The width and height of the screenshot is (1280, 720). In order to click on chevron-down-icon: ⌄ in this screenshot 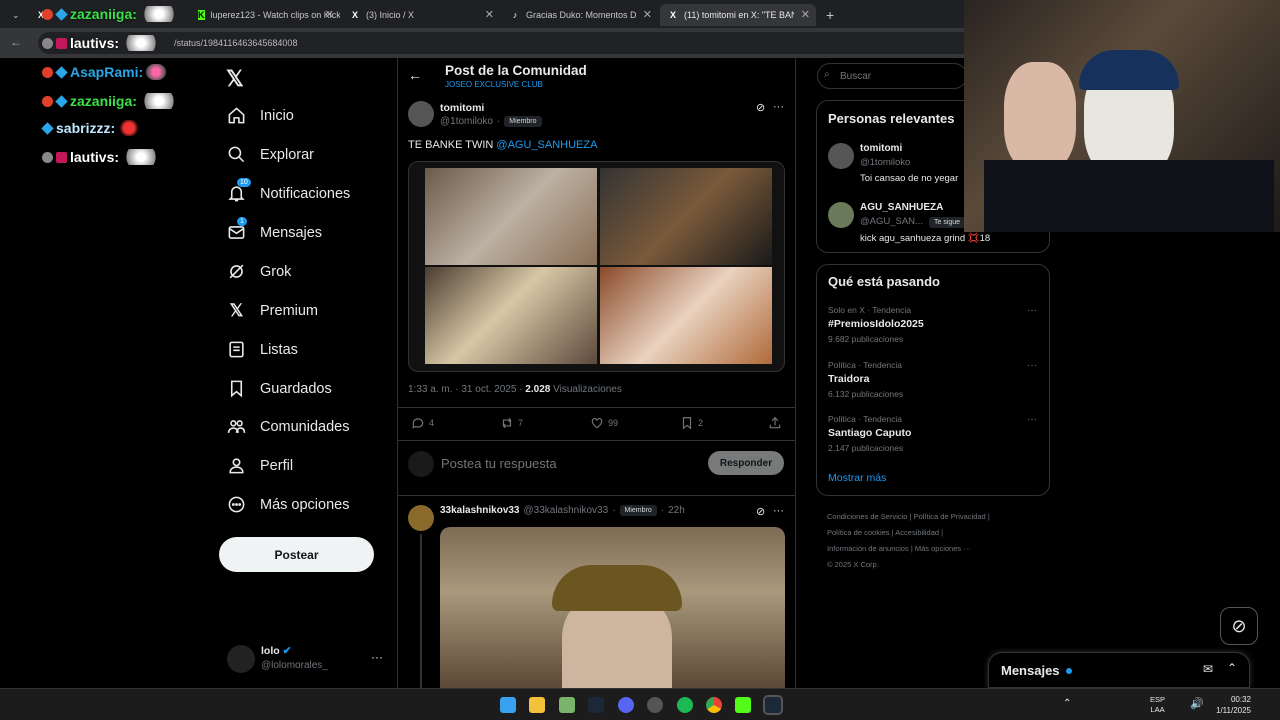, I will do `click(16, 14)`.